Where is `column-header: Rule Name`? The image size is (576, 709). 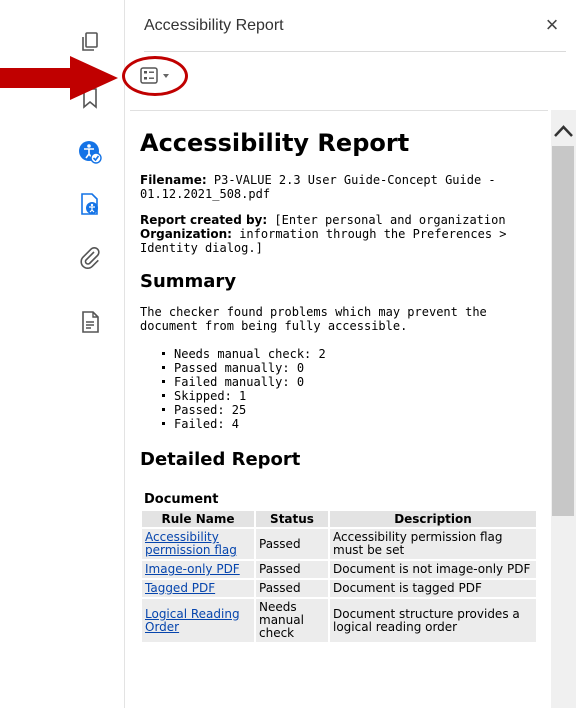
column-header: Rule Name is located at coordinates (198, 519).